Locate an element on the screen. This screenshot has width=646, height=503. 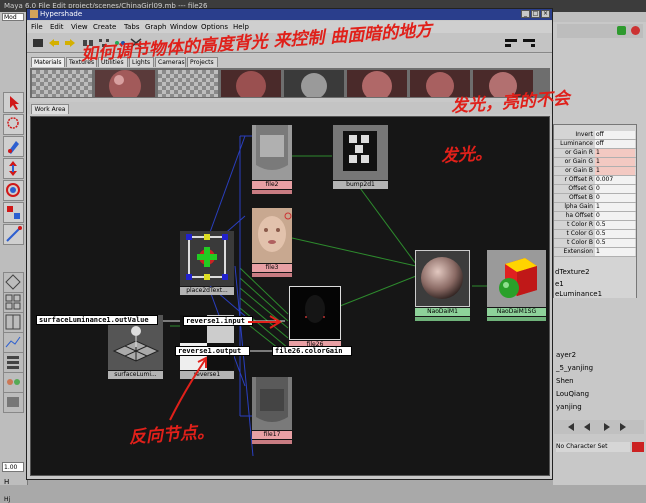
attribute-row: t Color B 0.5 is located at coordinates (595, 244).